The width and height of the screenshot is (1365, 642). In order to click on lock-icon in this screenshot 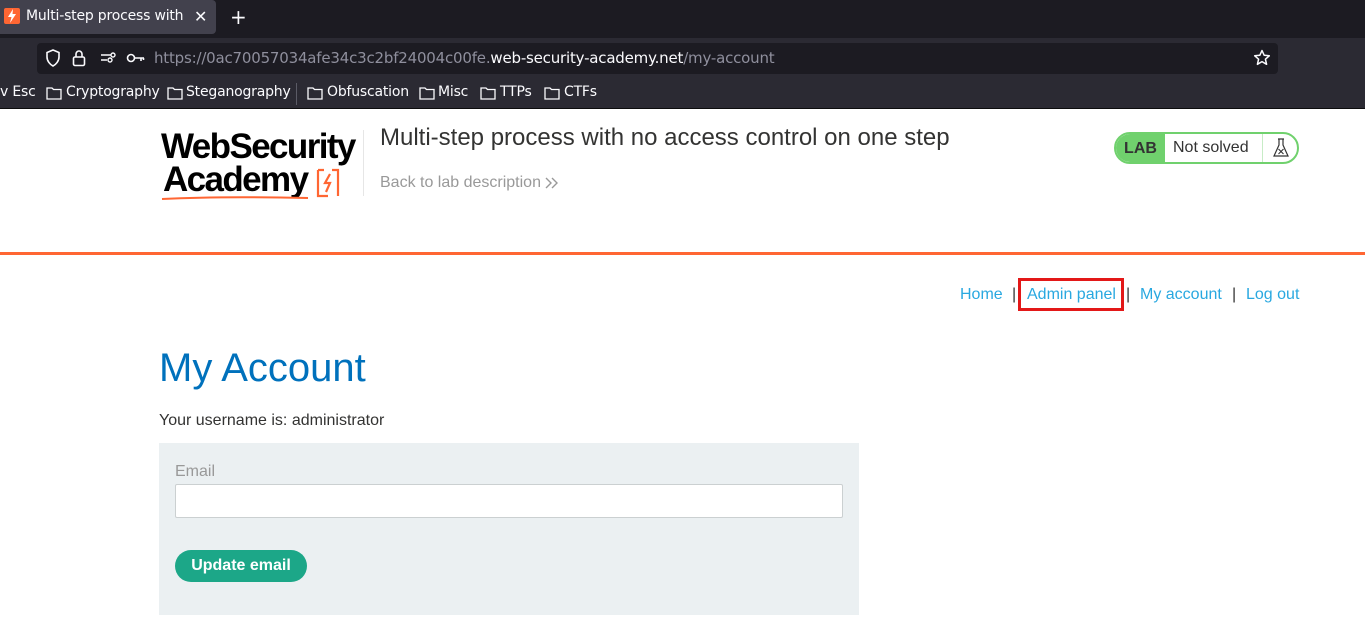, I will do `click(79, 58)`.